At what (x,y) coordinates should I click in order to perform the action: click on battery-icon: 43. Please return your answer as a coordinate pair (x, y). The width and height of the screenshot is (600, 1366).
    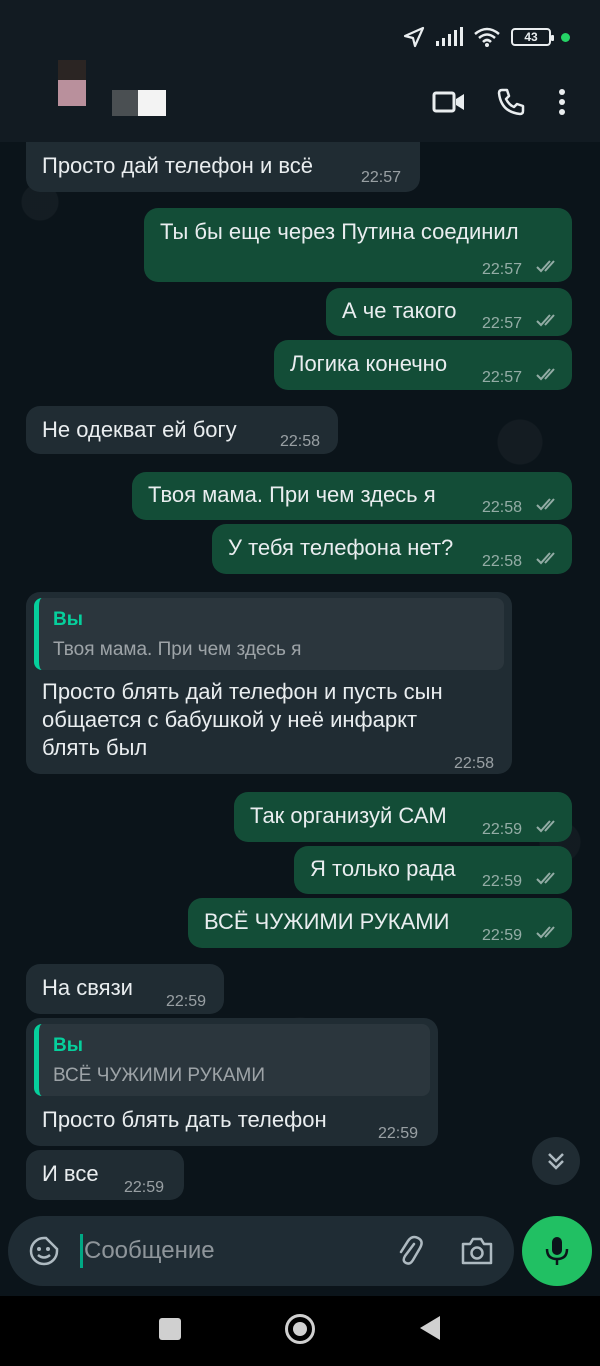
    Looking at the image, I should click on (532, 37).